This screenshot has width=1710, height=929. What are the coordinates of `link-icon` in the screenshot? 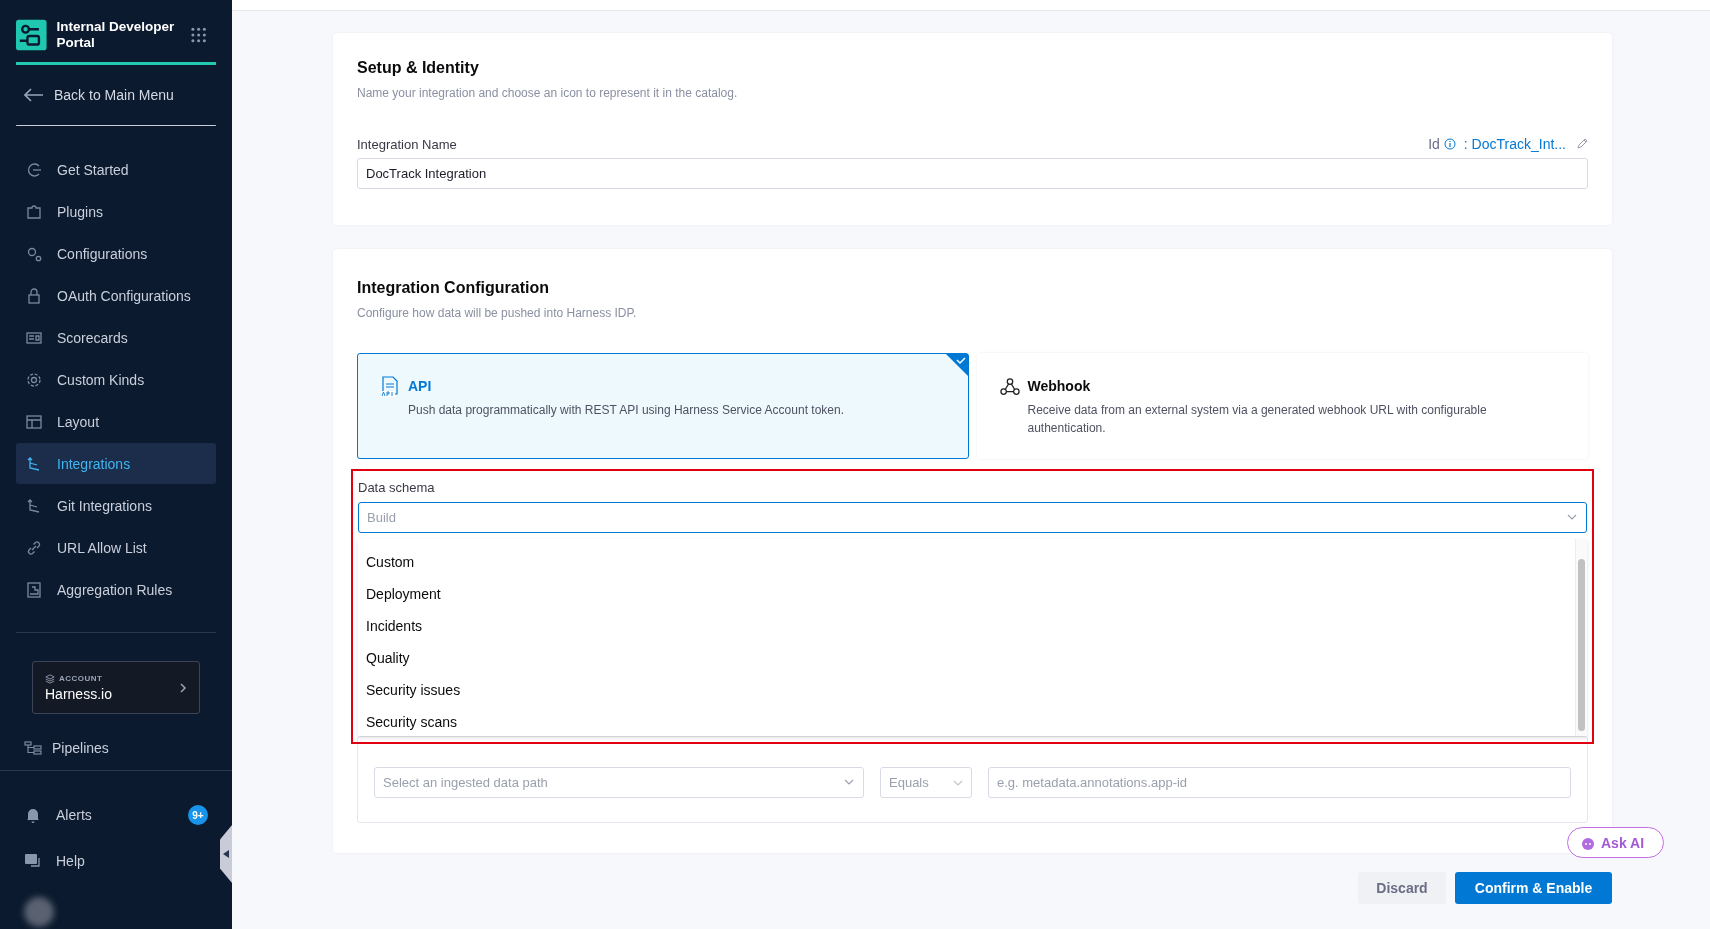 It's located at (34, 547).